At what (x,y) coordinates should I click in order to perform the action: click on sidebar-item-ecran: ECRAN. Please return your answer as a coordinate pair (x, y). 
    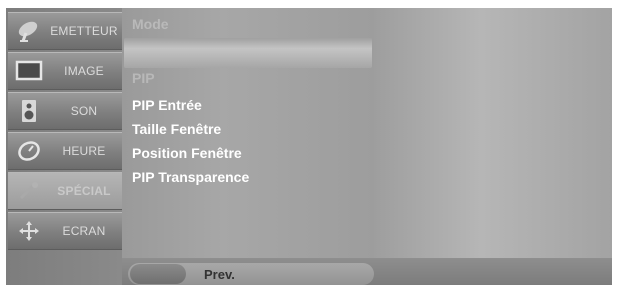
    Looking at the image, I should click on (65, 231).